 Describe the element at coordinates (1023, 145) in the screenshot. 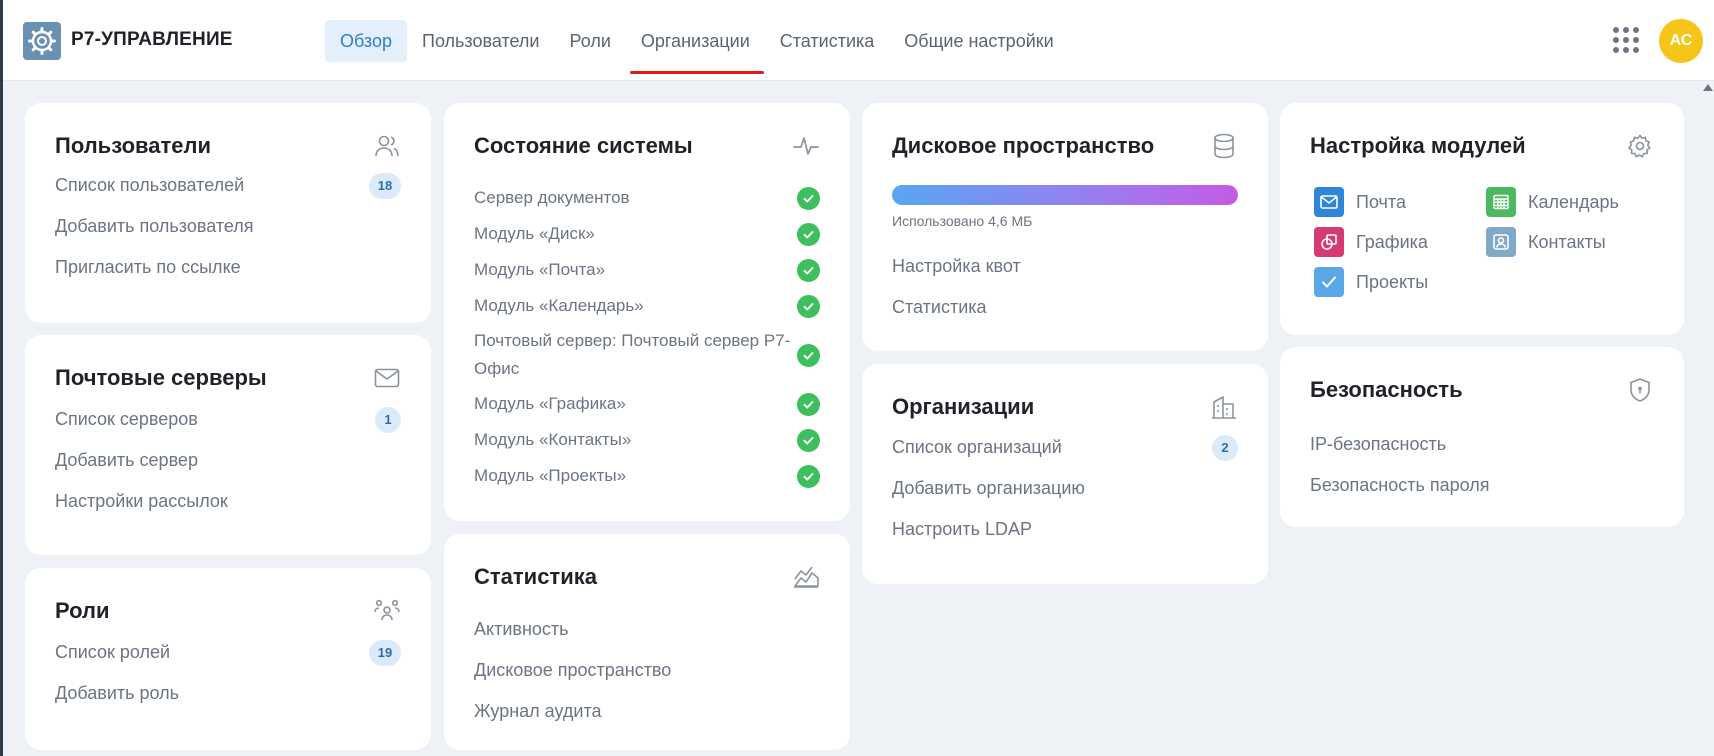

I see `card-title: Дисковое пространство` at that location.